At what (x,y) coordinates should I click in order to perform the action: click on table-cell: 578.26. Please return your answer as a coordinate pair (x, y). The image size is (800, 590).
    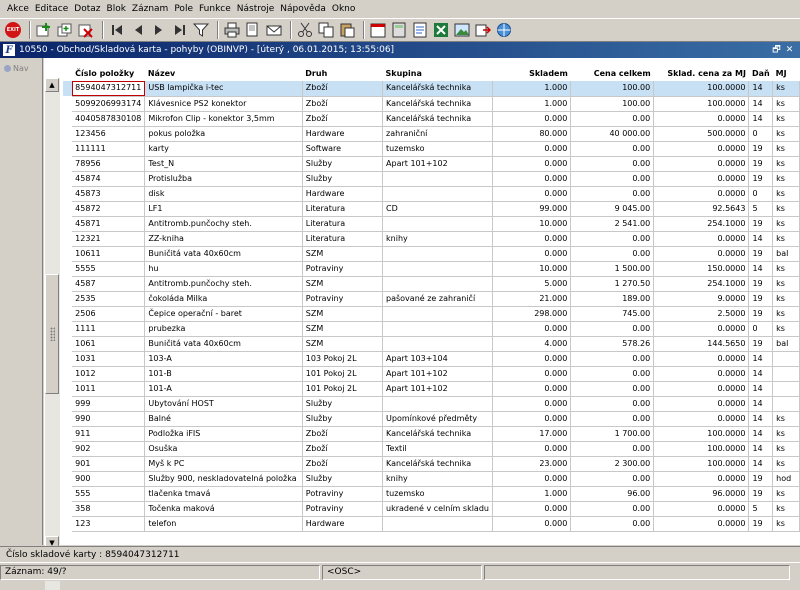
    Looking at the image, I should click on (612, 344).